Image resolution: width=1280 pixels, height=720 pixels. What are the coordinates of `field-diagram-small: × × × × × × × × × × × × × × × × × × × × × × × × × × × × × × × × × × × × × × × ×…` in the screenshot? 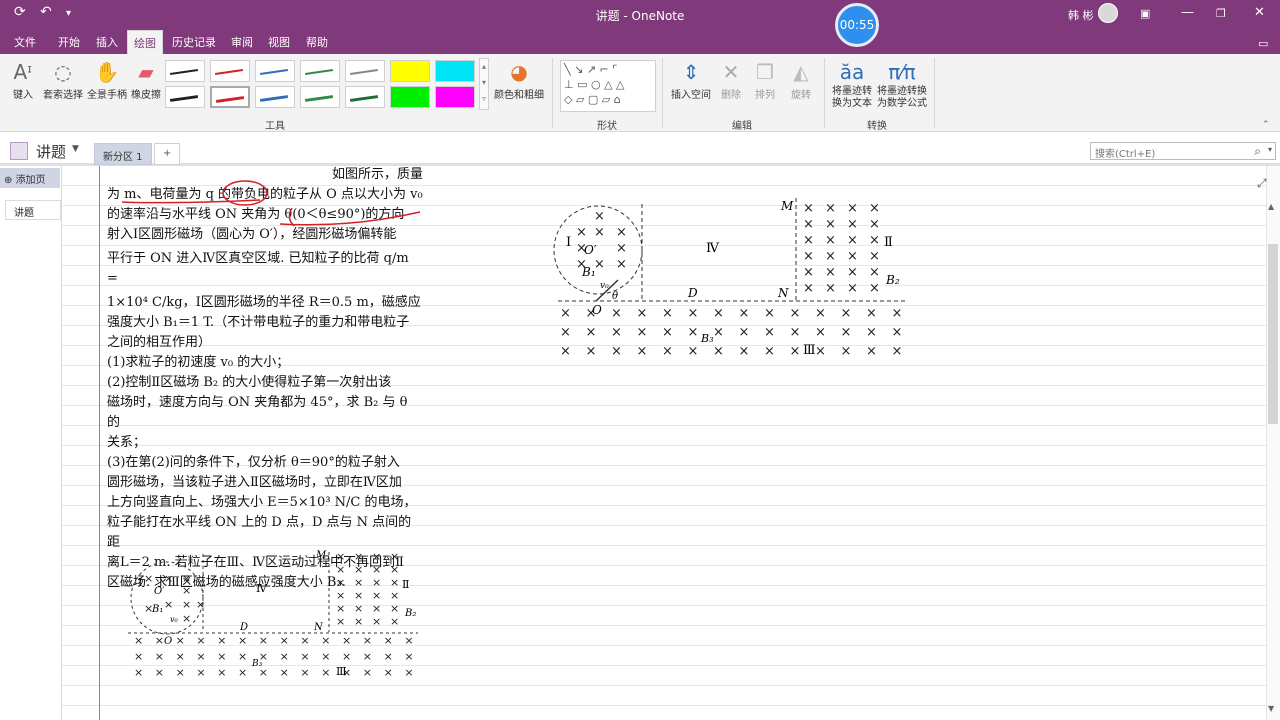 It's located at (272, 615).